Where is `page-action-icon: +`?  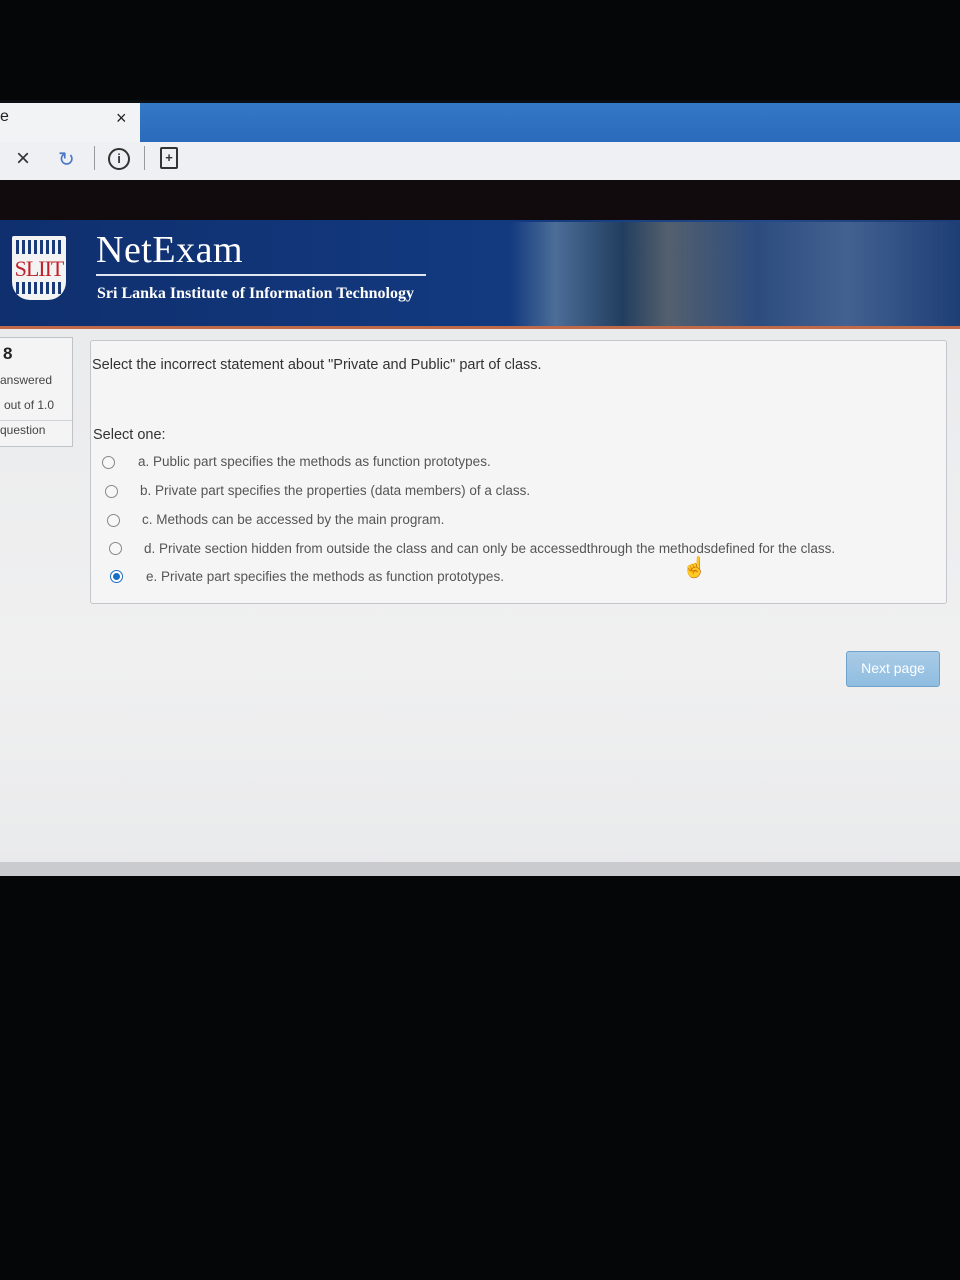
page-action-icon: + is located at coordinates (169, 158).